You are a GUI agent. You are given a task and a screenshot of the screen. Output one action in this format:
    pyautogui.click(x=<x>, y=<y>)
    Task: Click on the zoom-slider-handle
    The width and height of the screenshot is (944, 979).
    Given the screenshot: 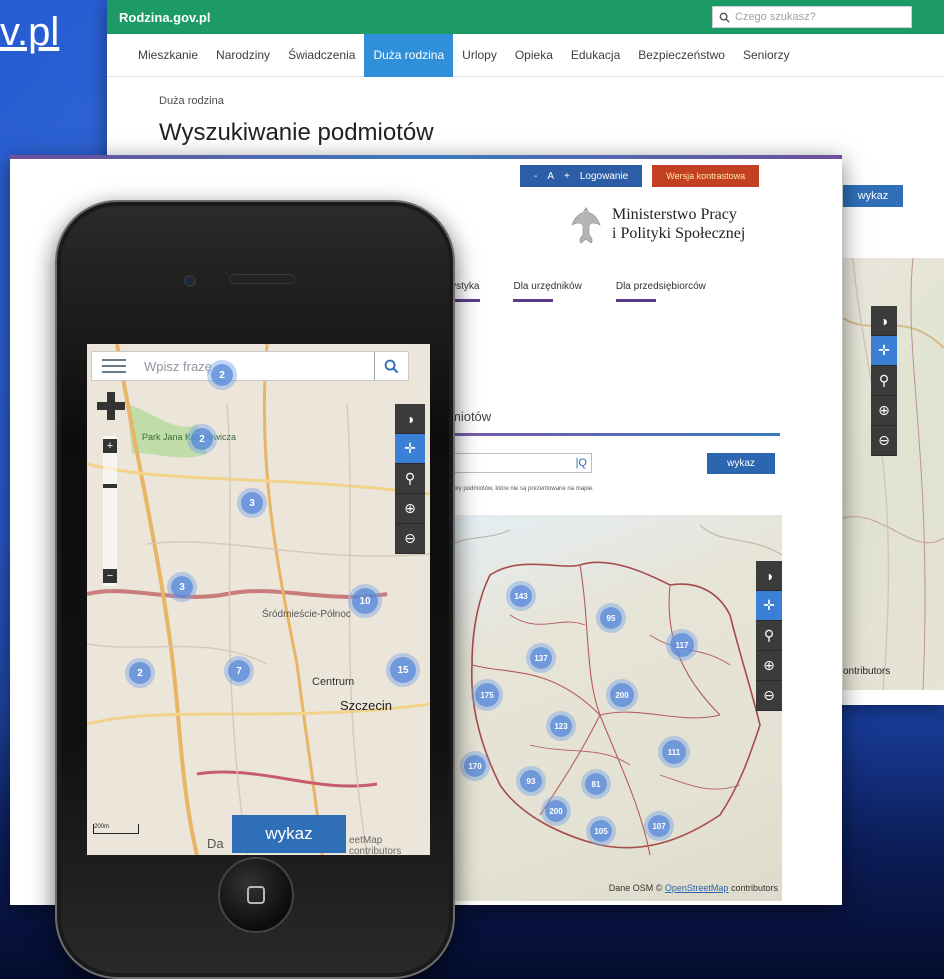 What is the action you would take?
    pyautogui.click(x=110, y=486)
    